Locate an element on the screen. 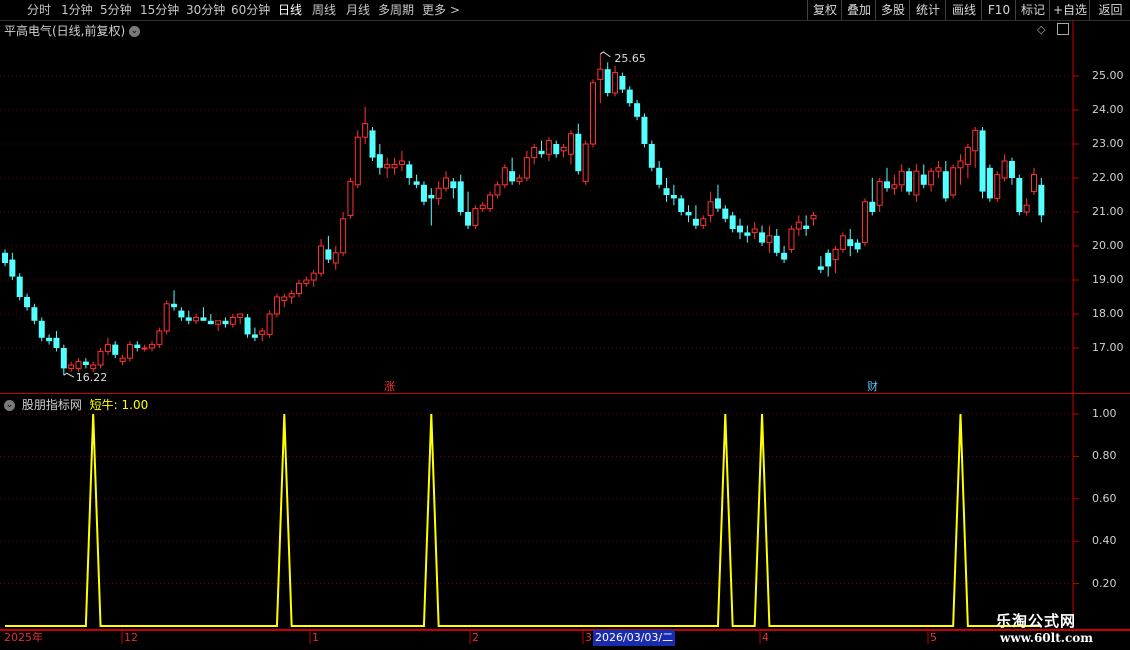 The height and width of the screenshot is (650, 1130). toolbar-button-3: 统计 is located at coordinates (927, 10).